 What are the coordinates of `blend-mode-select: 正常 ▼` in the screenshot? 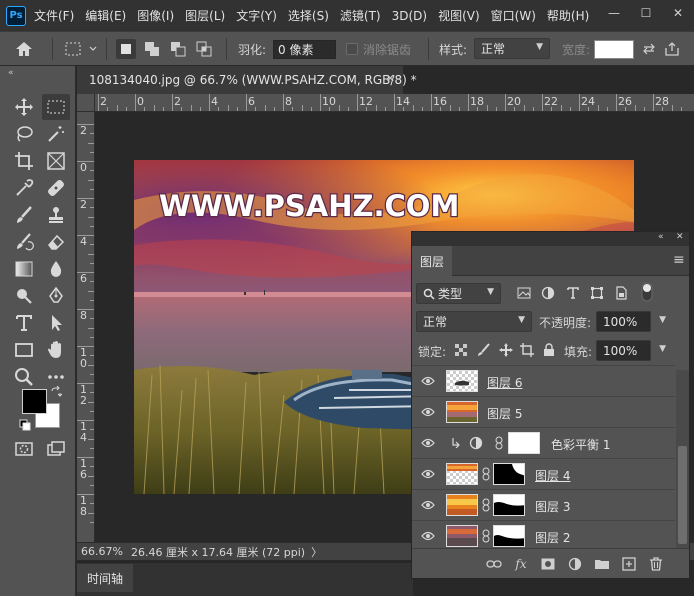 It's located at (474, 321).